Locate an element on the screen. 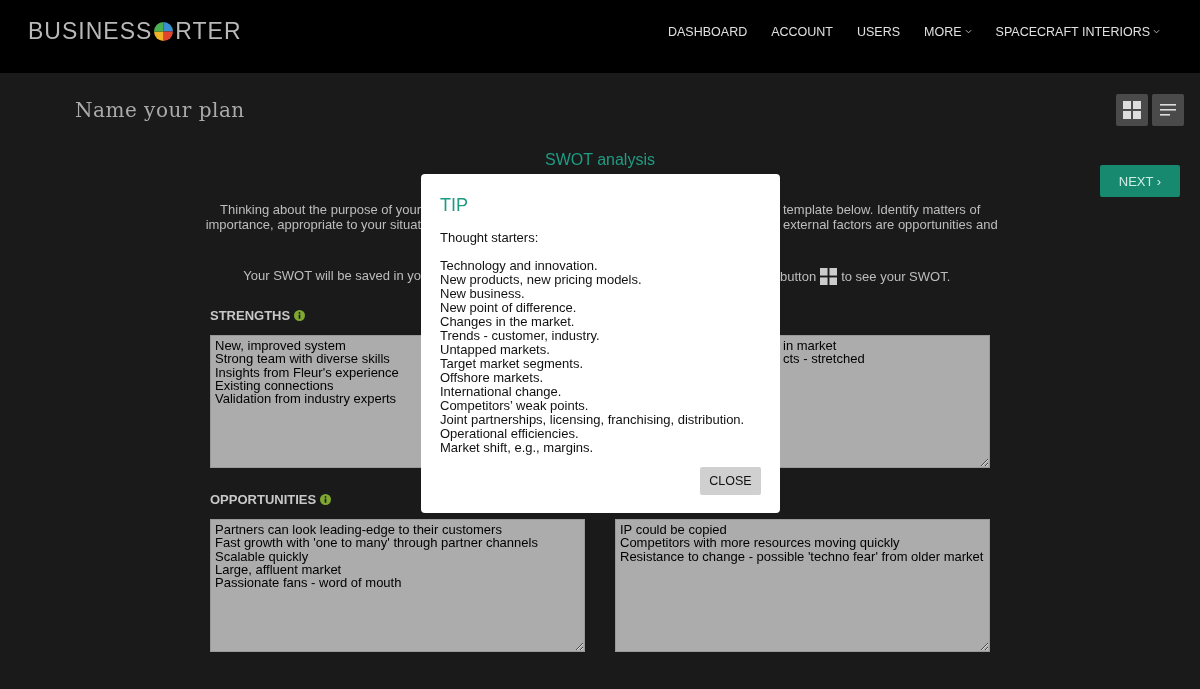 This screenshot has height=689, width=1200. section-heading: SWOT analysis is located at coordinates (600, 160).